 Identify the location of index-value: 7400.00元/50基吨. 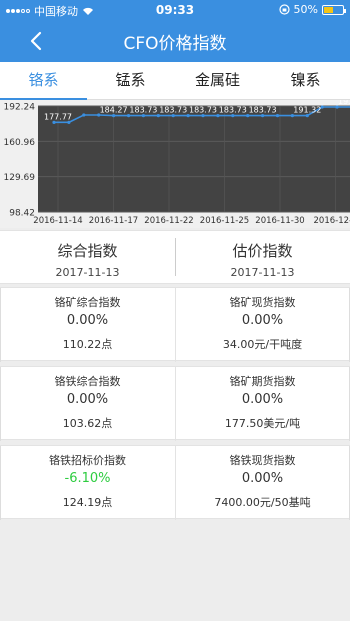
(262, 502).